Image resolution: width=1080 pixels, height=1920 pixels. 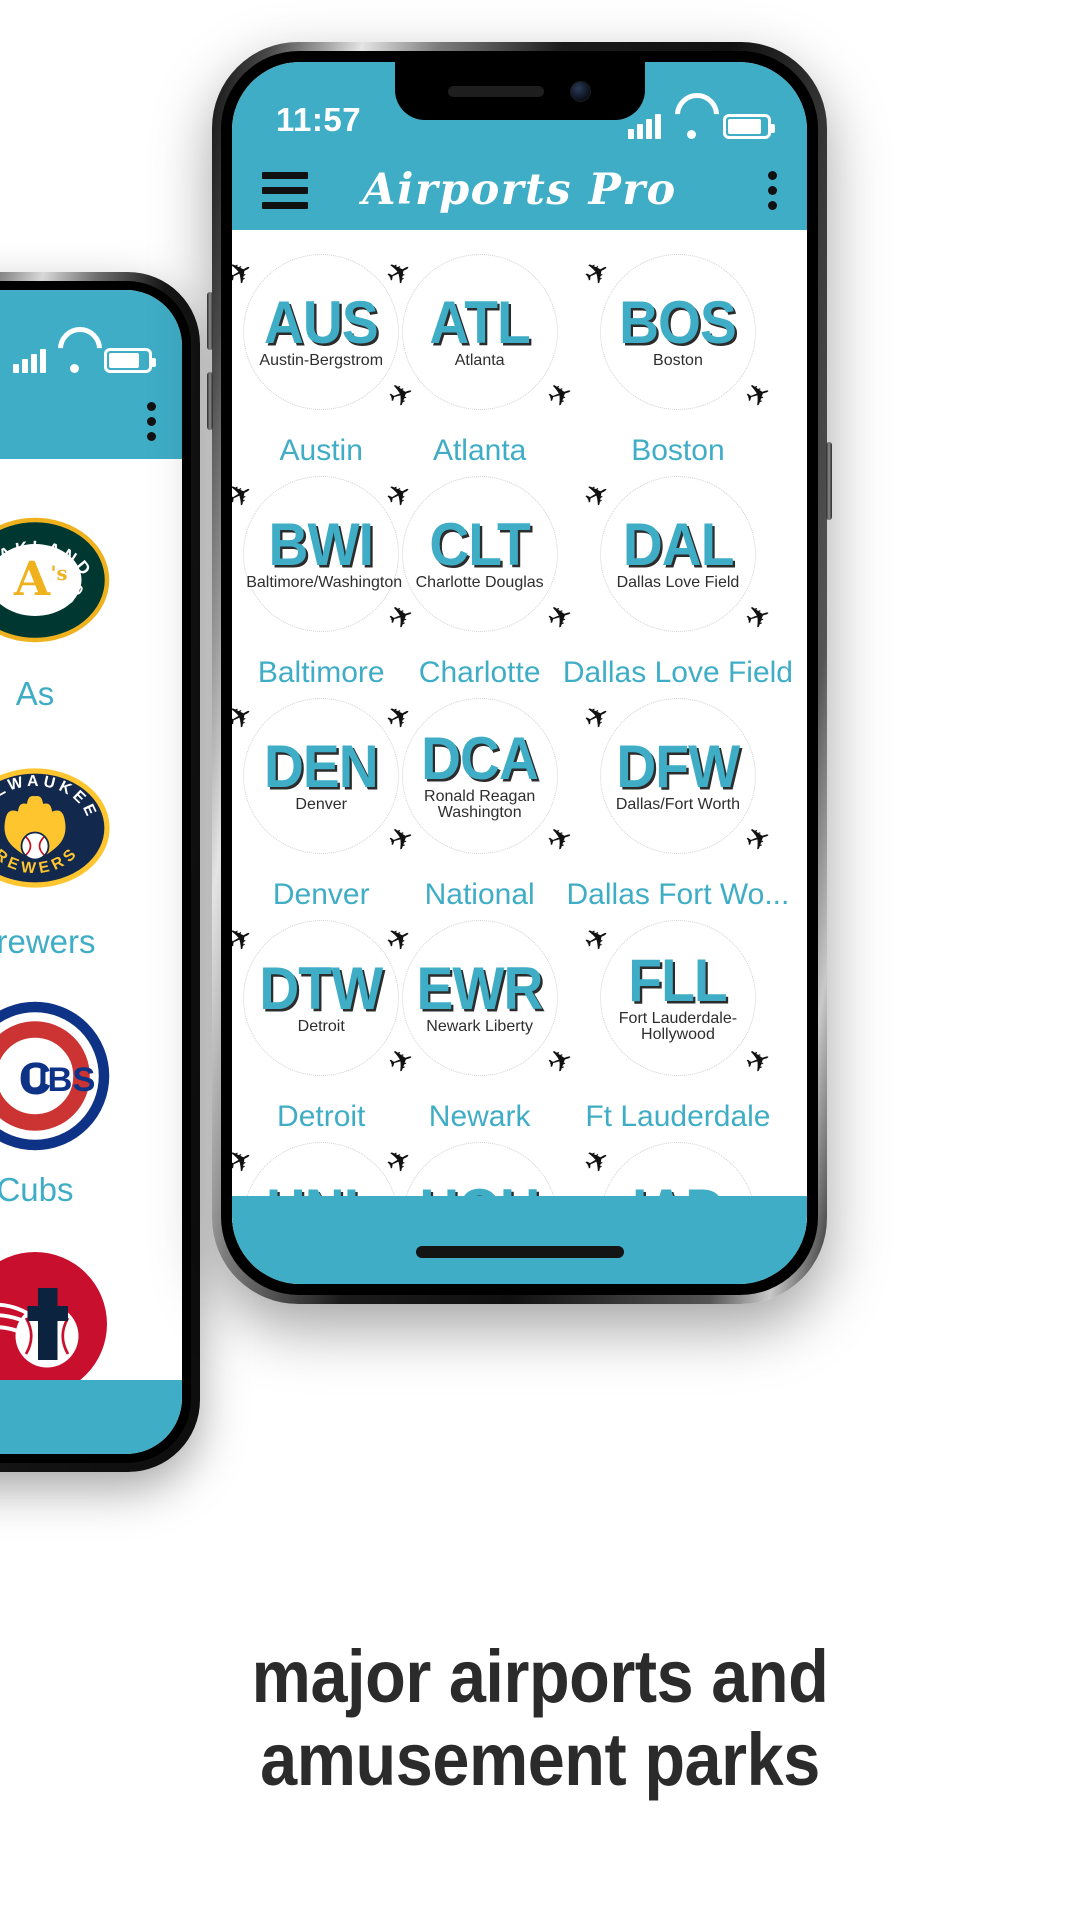 What do you see at coordinates (55, 828) in the screenshot?
I see `milwaukee-brewers-logo: MILWAUKEE BREWERS` at bounding box center [55, 828].